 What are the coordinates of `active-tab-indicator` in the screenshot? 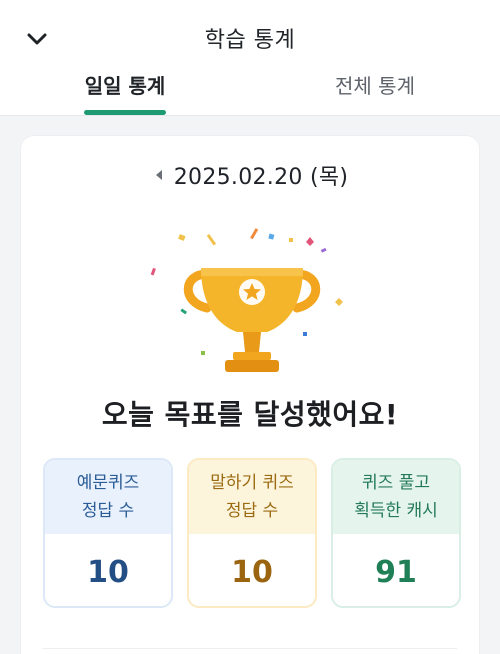 It's located at (125, 112).